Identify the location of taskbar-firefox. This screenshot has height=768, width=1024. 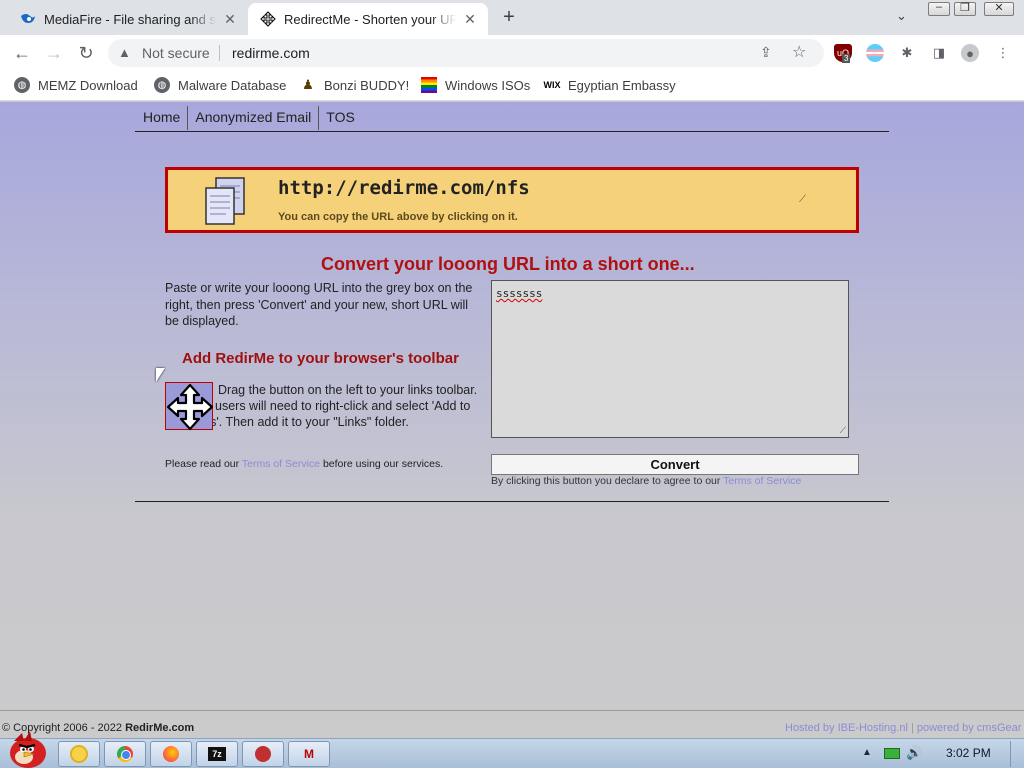
(171, 754).